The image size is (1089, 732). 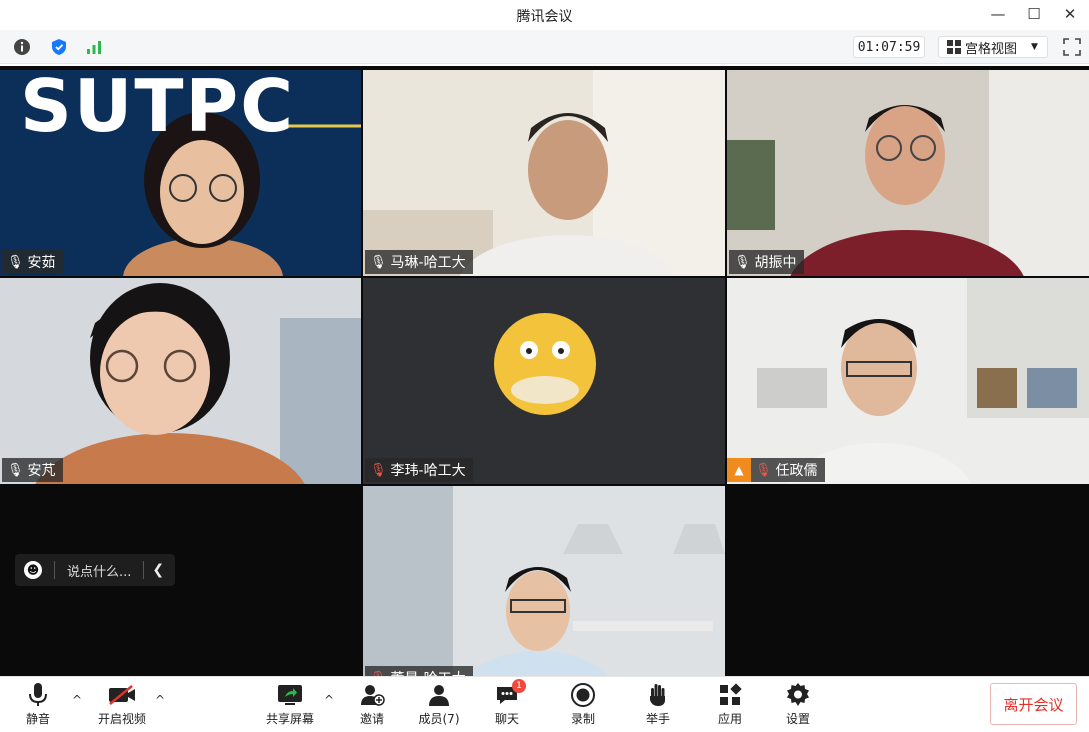 I want to click on share-screen-label: 共享屏幕, so click(x=289, y=719).